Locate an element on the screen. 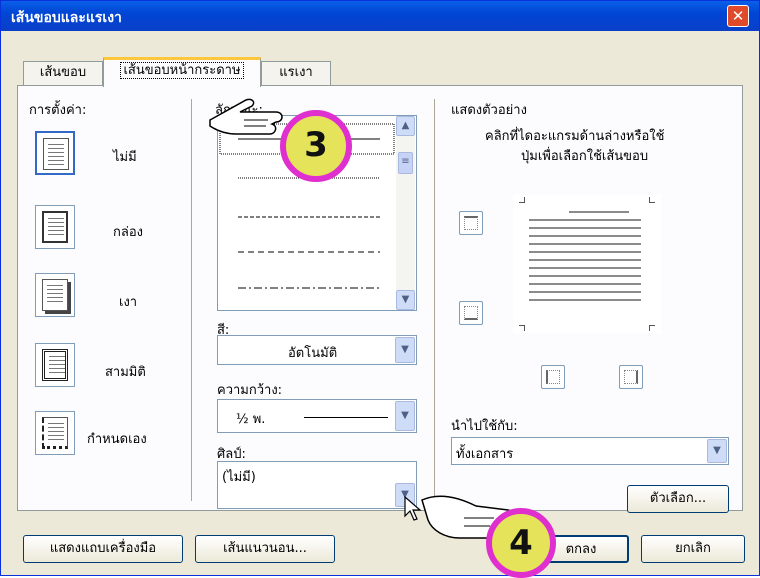  apply-to-label: นำไปใช้กับ: is located at coordinates (484, 426).